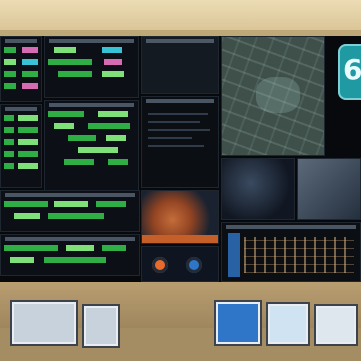 The width and height of the screenshot is (361, 361). I want to click on badge-text: 6, so click(352, 69).